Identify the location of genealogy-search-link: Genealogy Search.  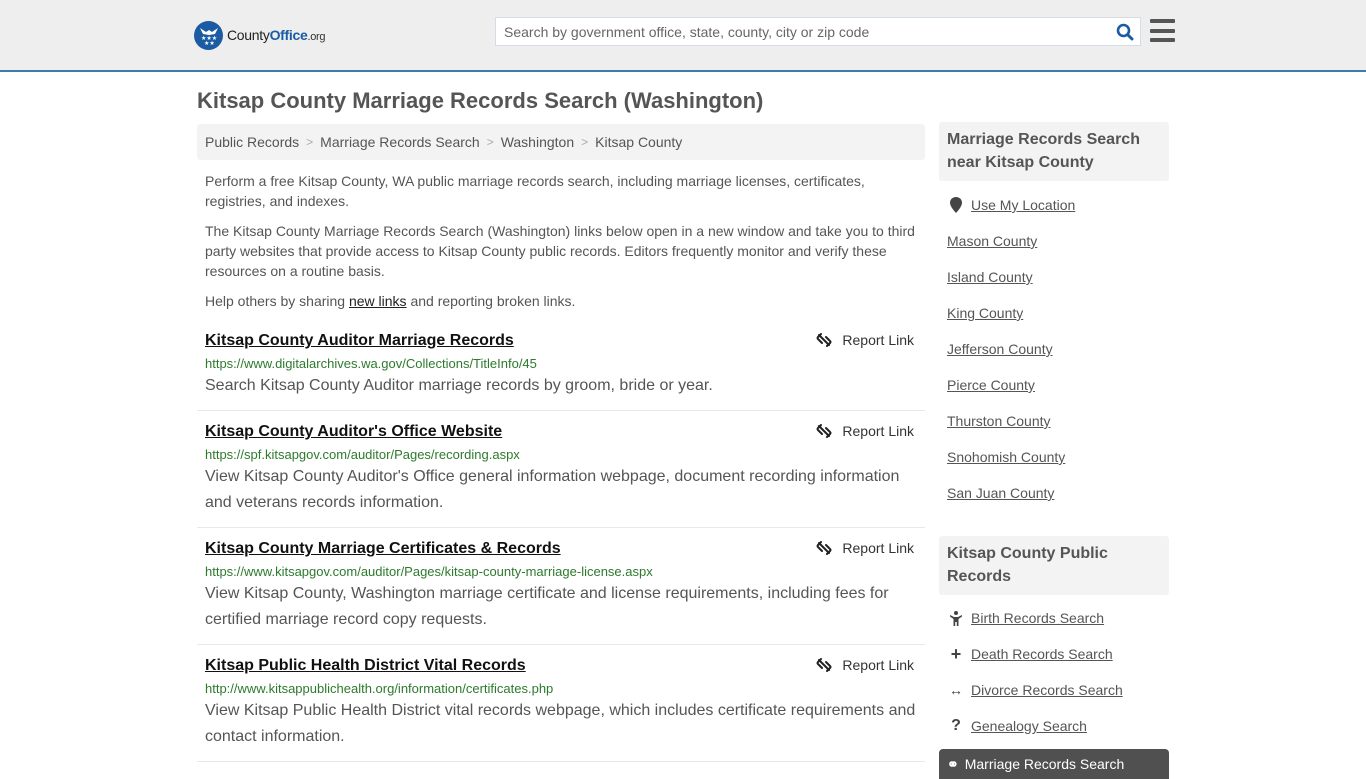
(1029, 726).